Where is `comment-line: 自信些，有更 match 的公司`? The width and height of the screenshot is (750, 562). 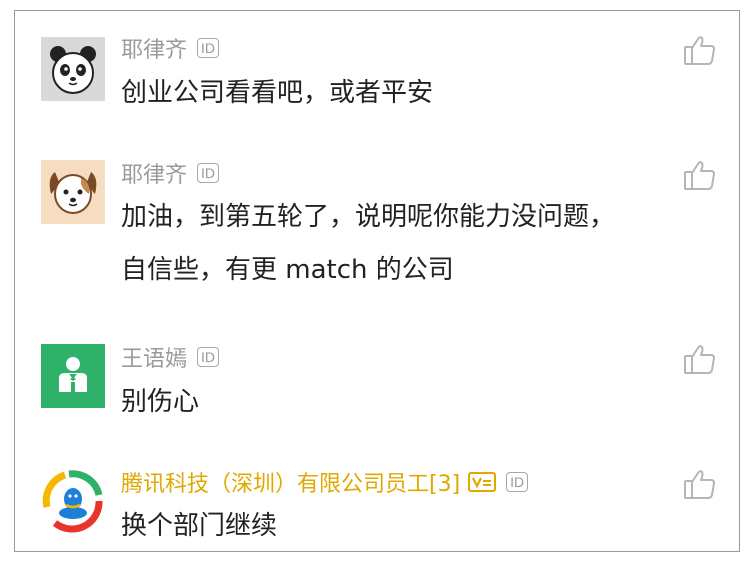 comment-line: 自信些，有更 match 的公司 is located at coordinates (287, 270).